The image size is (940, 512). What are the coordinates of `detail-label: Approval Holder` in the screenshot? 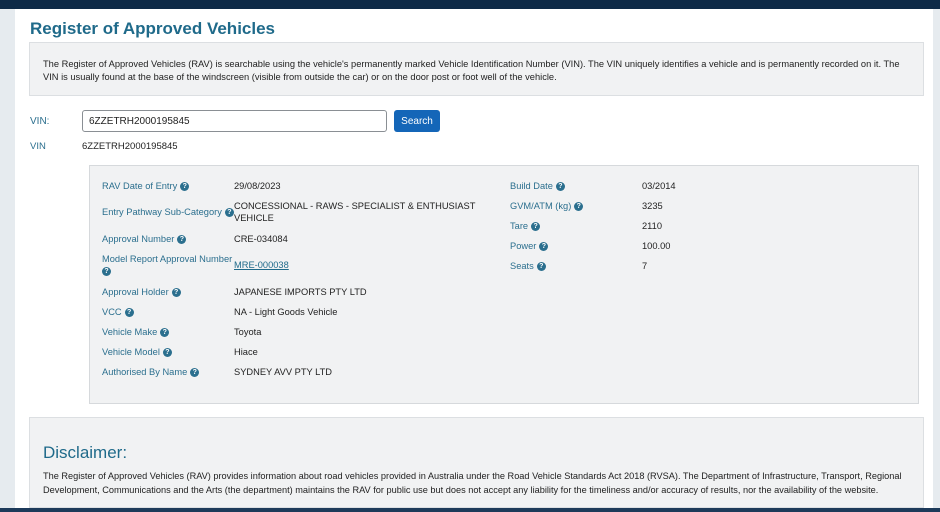 It's located at (135, 292).